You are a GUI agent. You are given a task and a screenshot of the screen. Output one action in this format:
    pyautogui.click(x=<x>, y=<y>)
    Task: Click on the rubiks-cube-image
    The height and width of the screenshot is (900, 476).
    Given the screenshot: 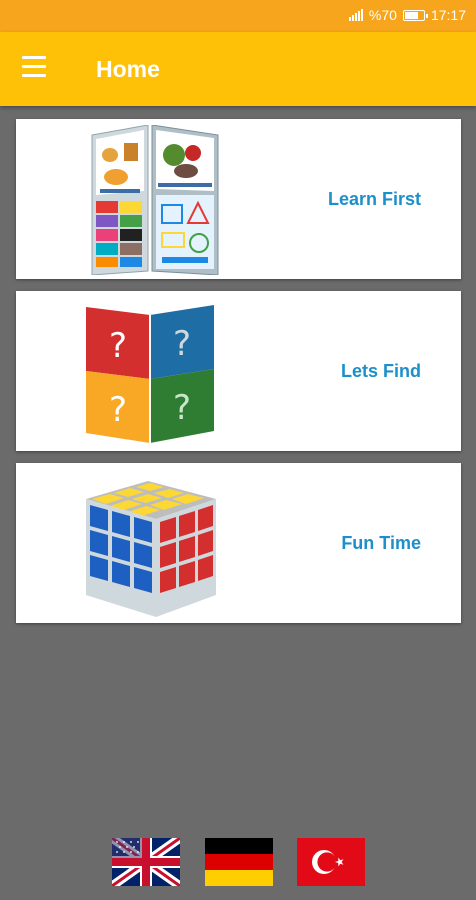 What is the action you would take?
    pyautogui.click(x=151, y=549)
    